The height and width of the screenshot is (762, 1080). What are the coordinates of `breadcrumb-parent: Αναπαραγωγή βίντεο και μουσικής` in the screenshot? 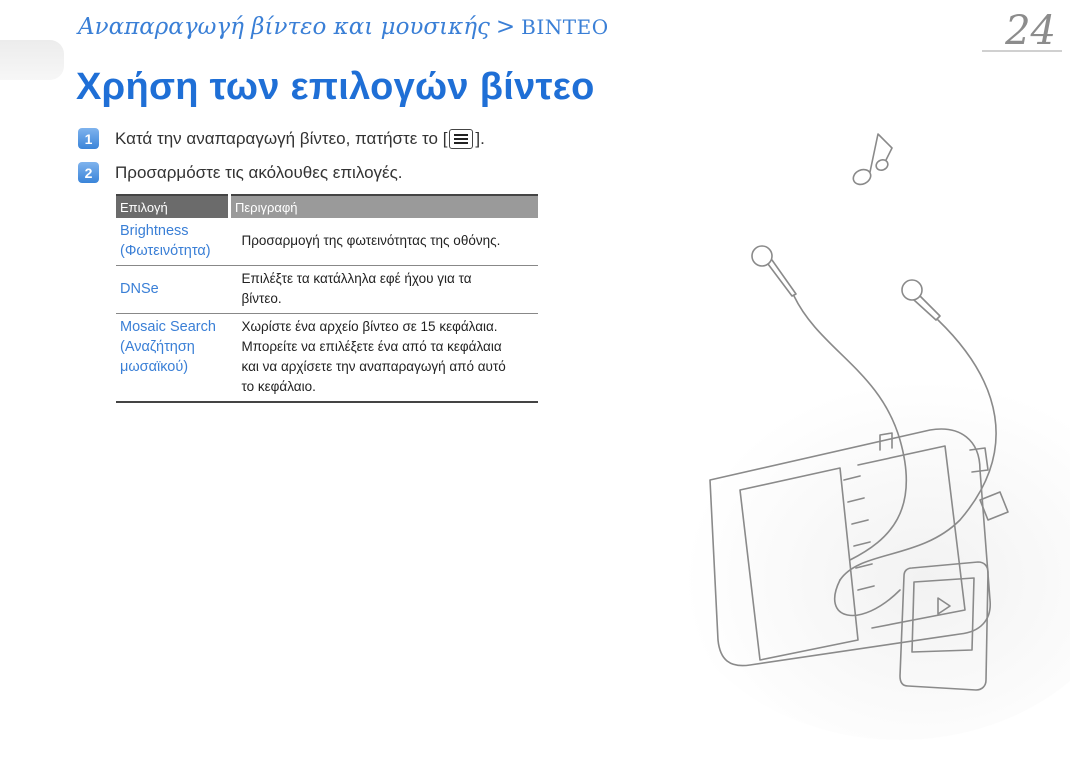 It's located at (284, 27).